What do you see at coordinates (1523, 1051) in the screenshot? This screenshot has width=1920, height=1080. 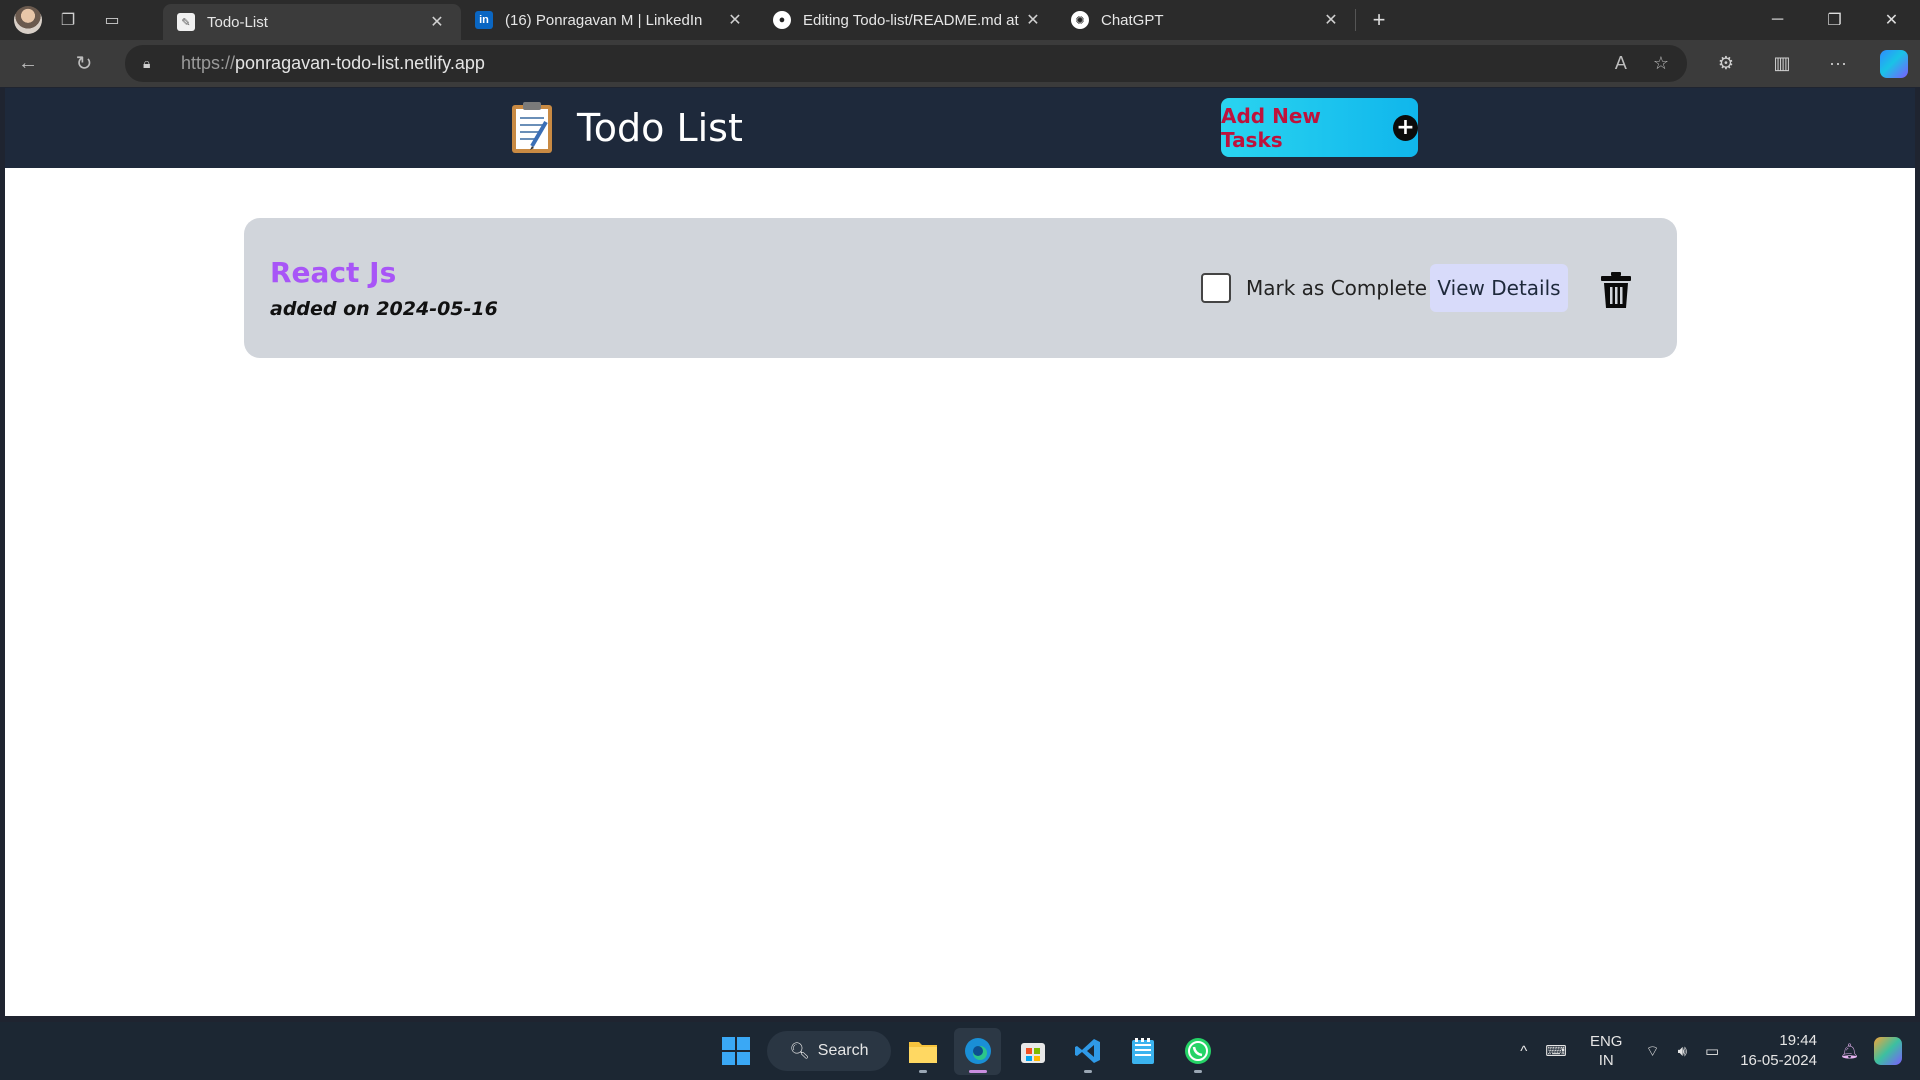 I see `chevron-up-icon: ^` at bounding box center [1523, 1051].